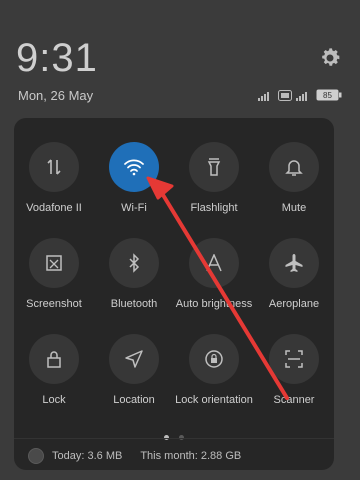 Image resolution: width=360 pixels, height=480 pixels. I want to click on tile-label: Location, so click(134, 400).